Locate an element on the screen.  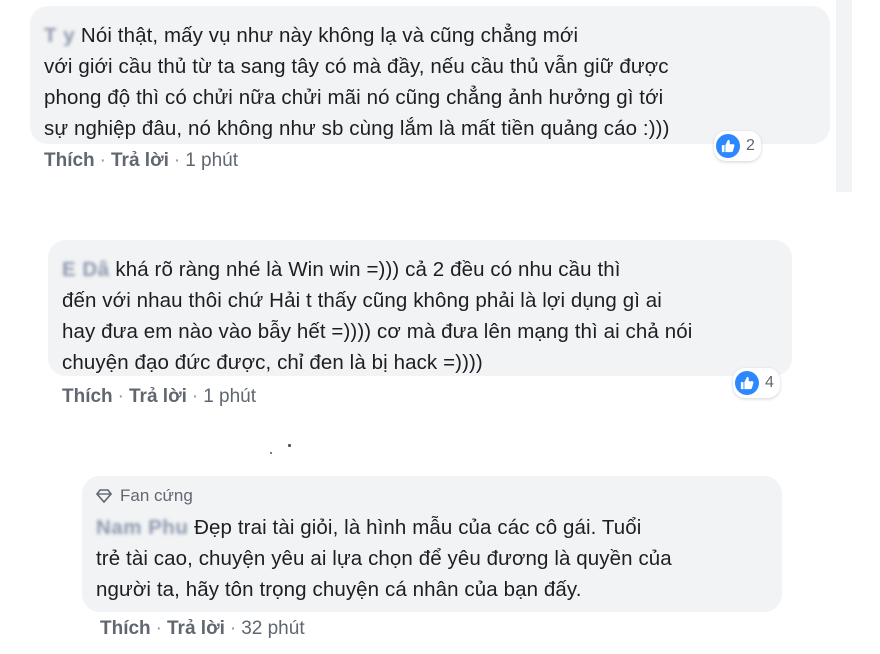
comment-actions: Thích · Trả lời · 32 phút is located at coordinates (202, 629).